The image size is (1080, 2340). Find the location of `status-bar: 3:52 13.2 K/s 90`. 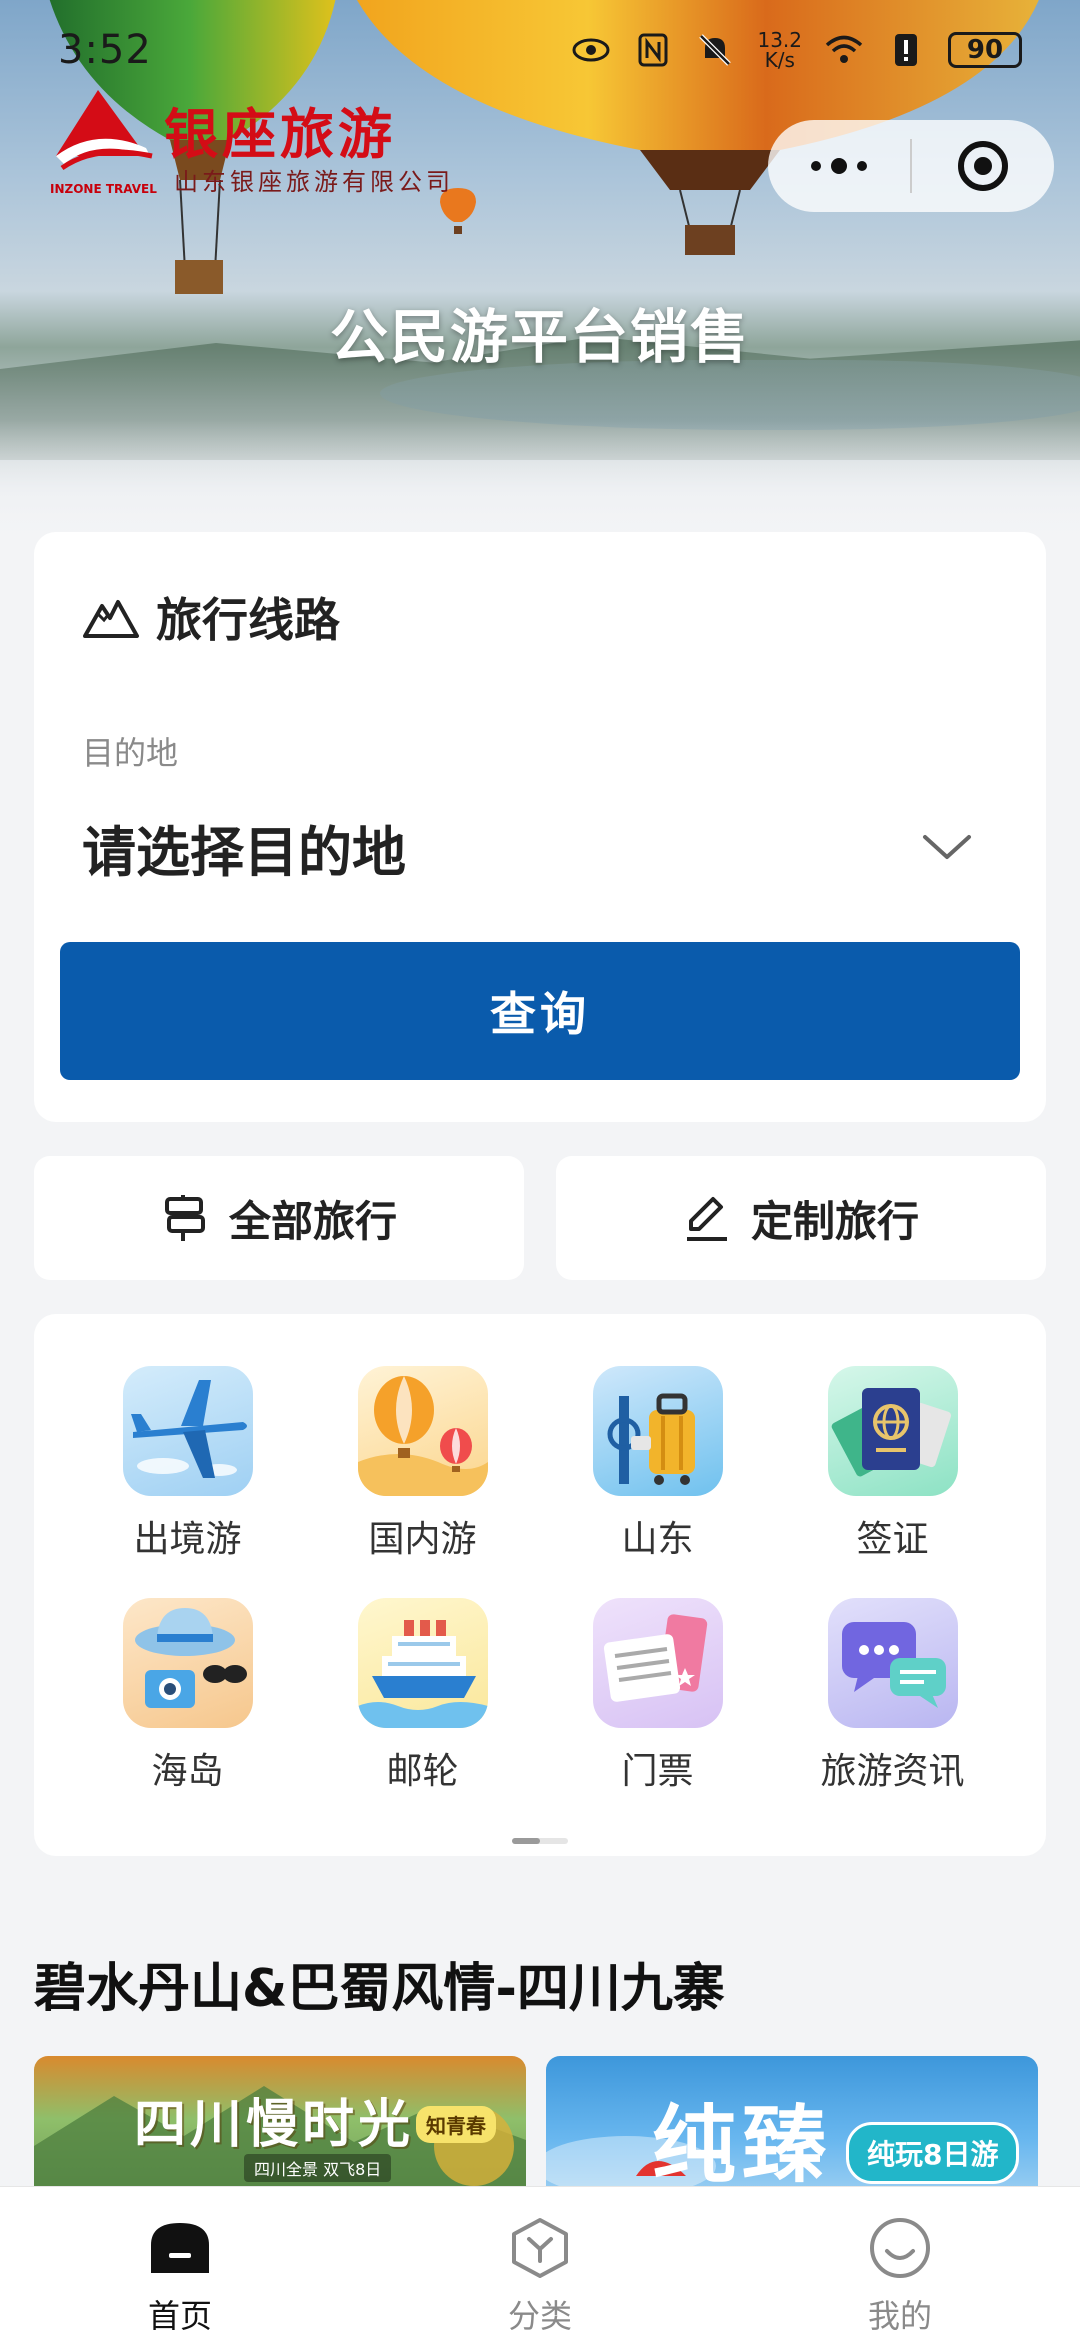

status-bar: 3:52 13.2 K/s 90 is located at coordinates (540, 50).